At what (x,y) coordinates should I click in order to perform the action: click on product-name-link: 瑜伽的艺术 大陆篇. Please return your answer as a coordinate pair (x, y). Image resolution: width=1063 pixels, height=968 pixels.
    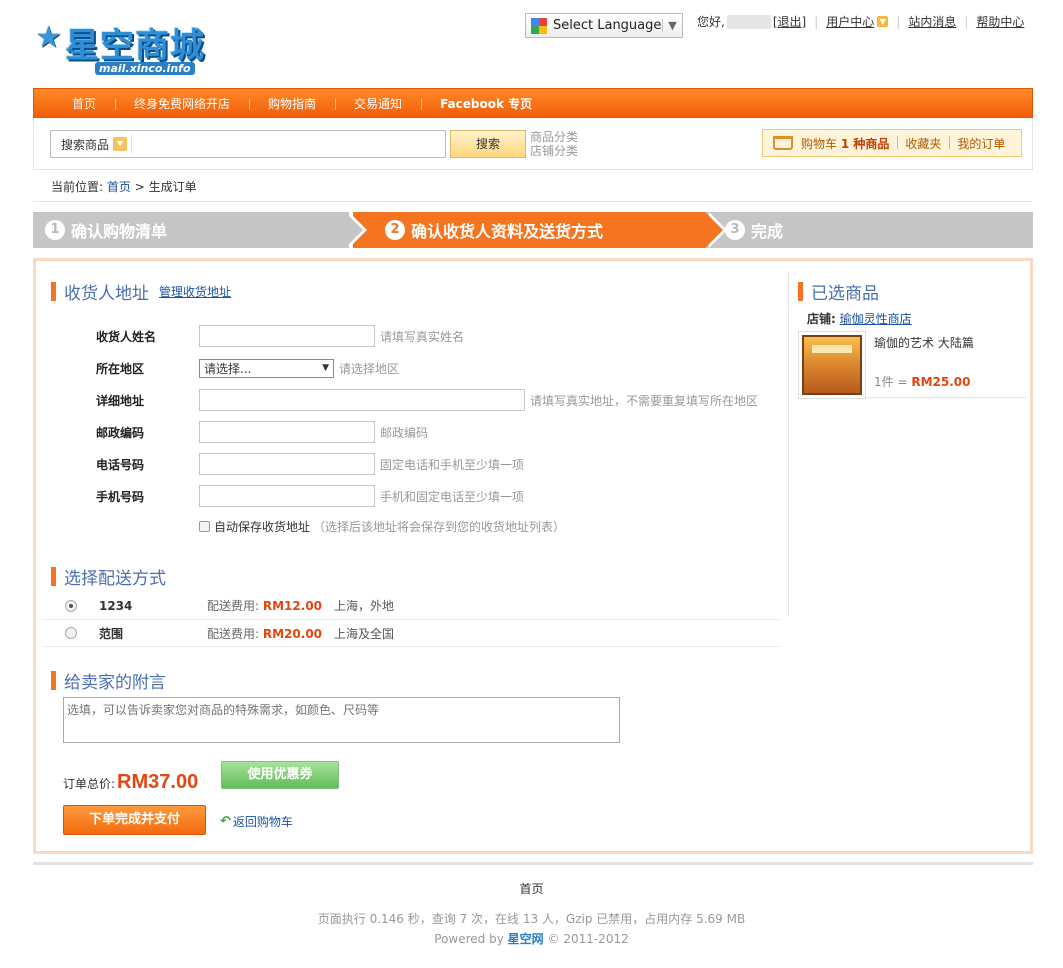
    Looking at the image, I should click on (924, 342).